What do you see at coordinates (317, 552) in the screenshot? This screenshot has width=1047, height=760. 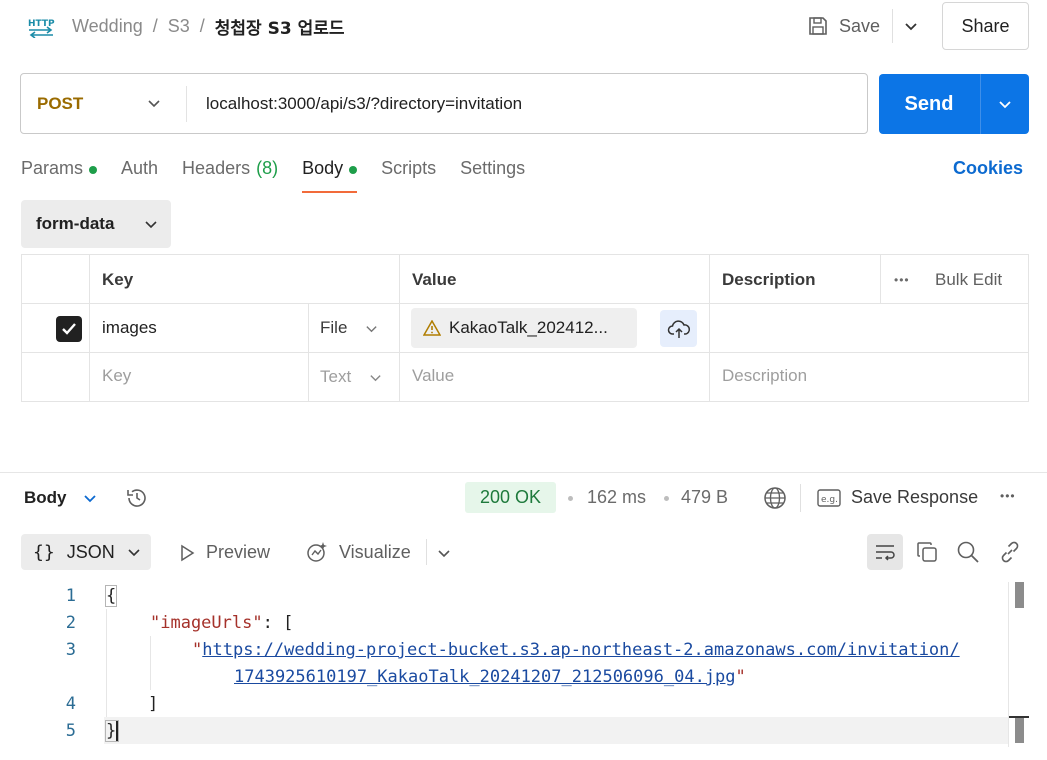 I see `visualize-icon` at bounding box center [317, 552].